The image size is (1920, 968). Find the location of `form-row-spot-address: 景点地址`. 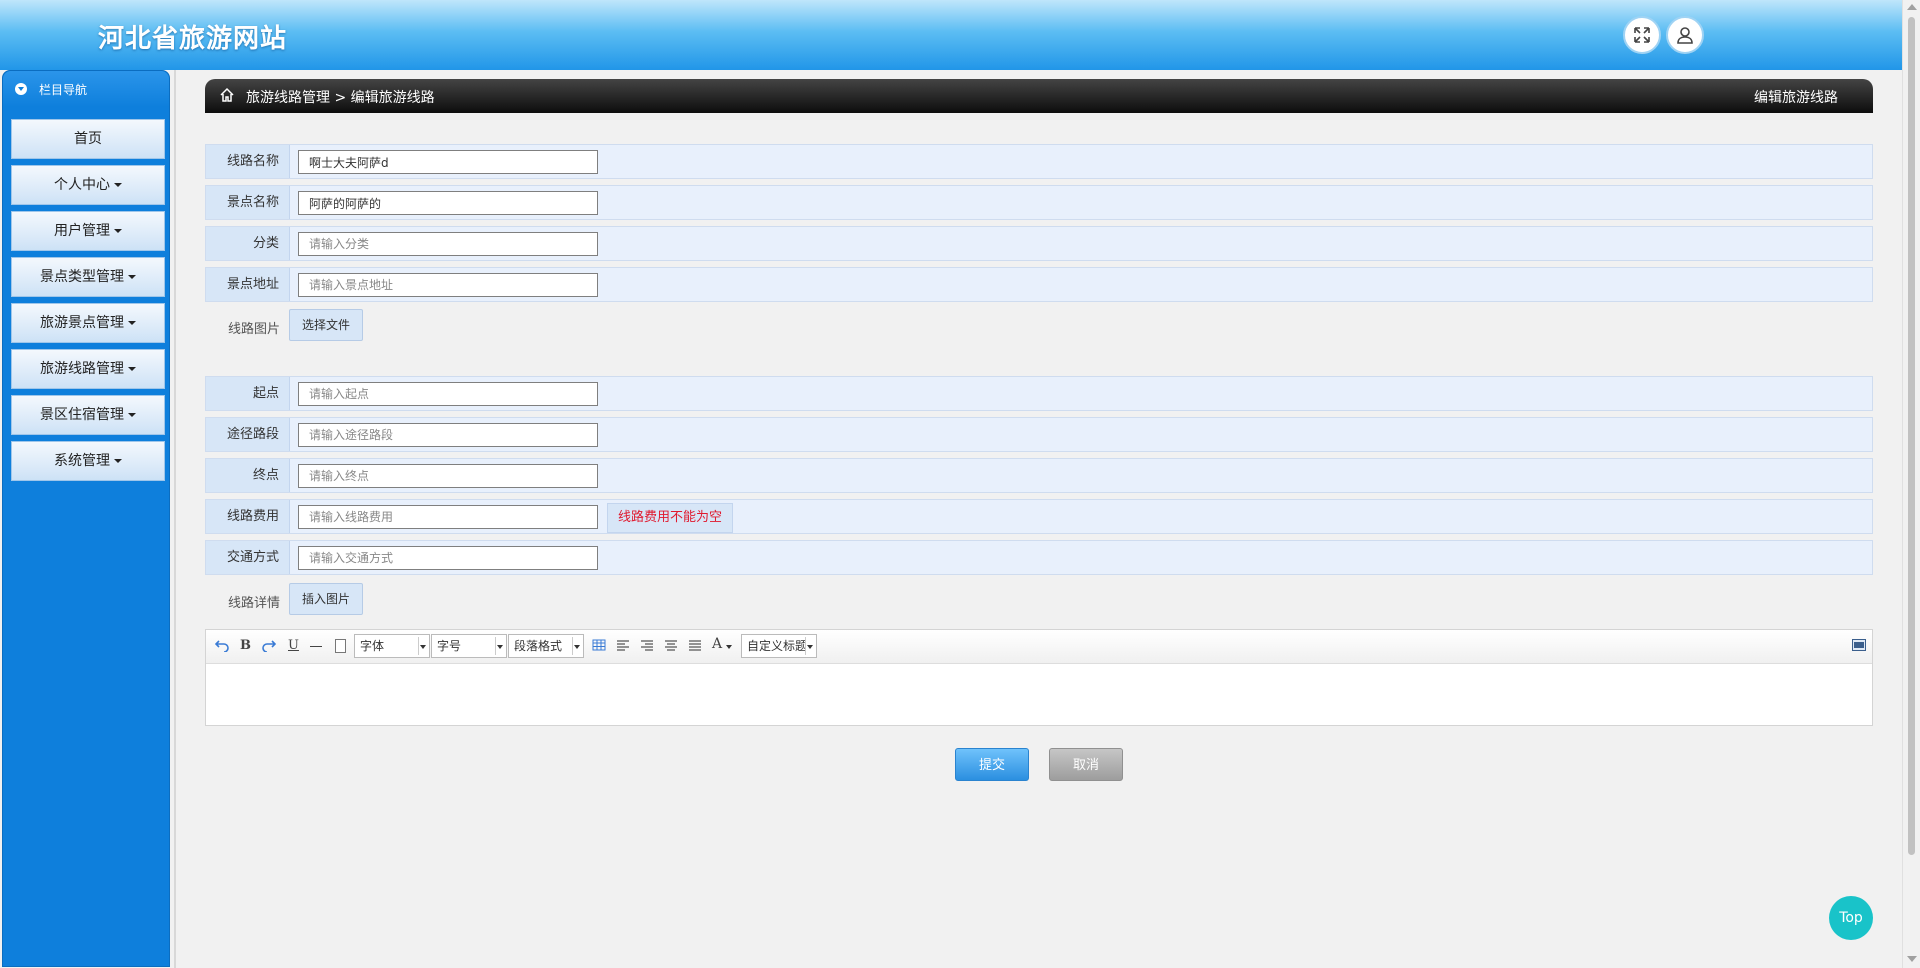

form-row-spot-address: 景点地址 is located at coordinates (1039, 284).